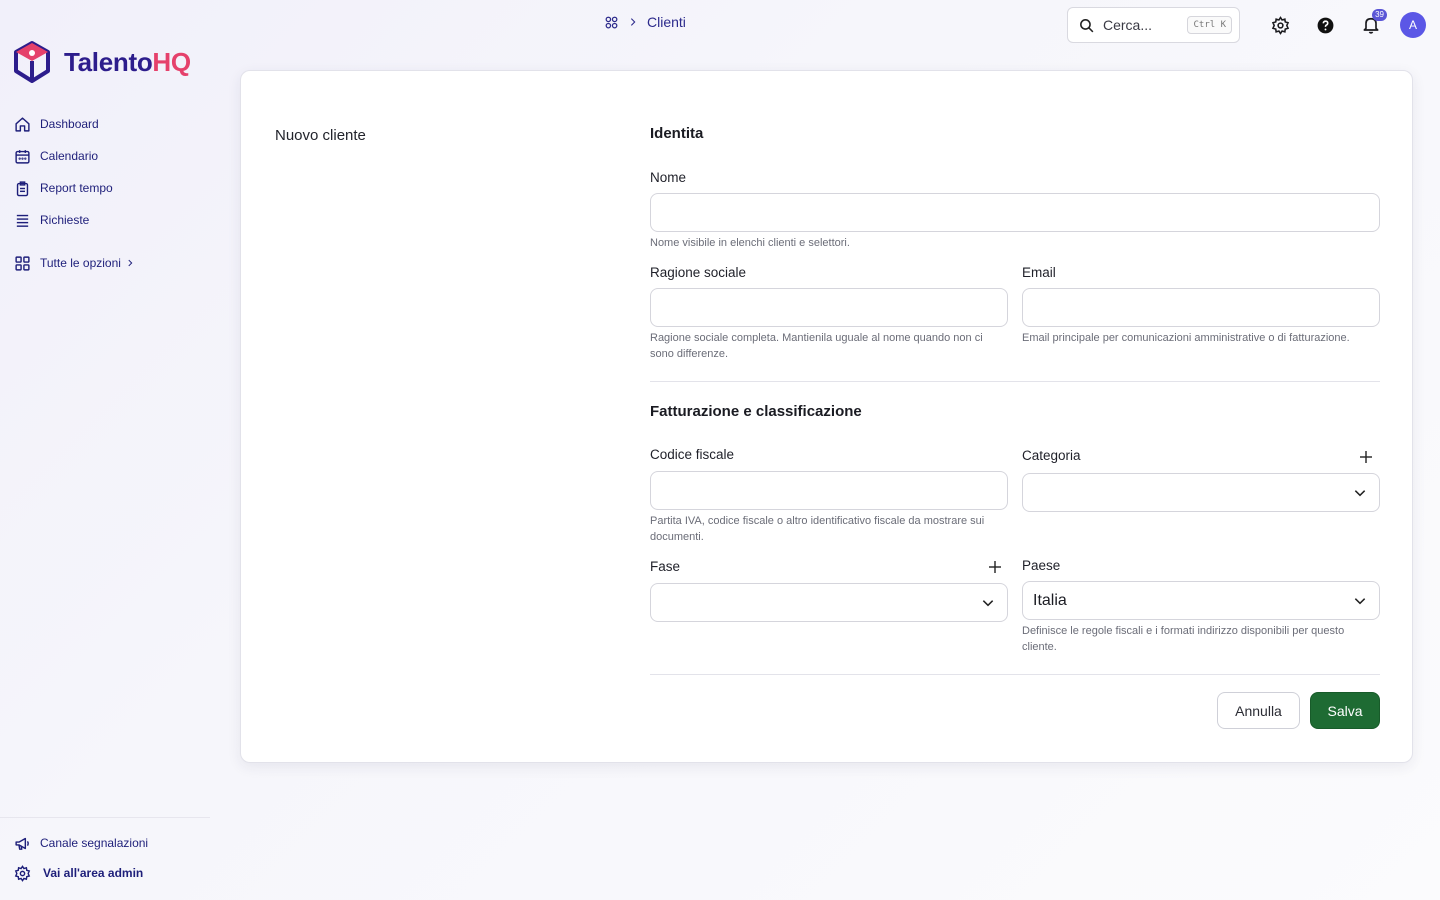 This screenshot has width=1440, height=900. What do you see at coordinates (109, 220) in the screenshot?
I see `sidebar-item-richieste: Richieste` at bounding box center [109, 220].